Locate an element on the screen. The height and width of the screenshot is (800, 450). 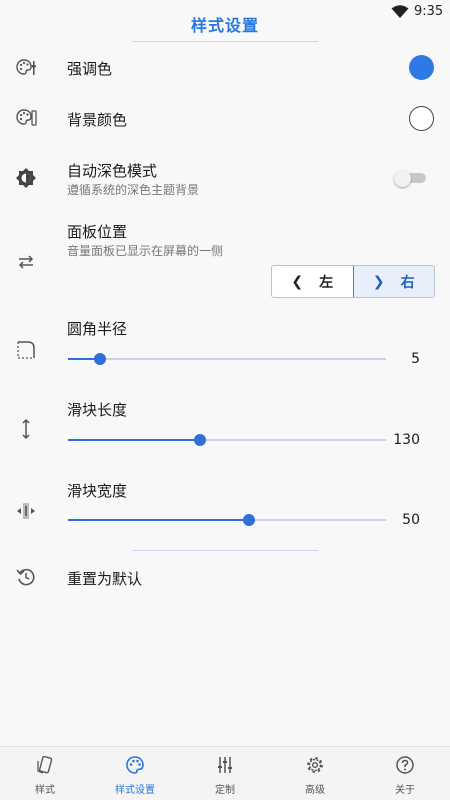
swap-horizontal-icon is located at coordinates (26, 262).